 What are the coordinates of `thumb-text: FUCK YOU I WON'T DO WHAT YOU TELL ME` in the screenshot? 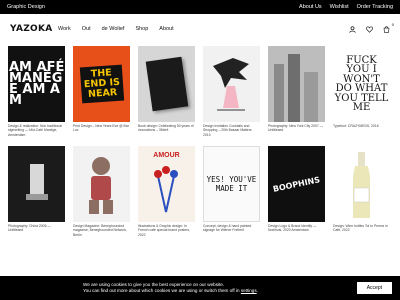 It's located at (361, 83).